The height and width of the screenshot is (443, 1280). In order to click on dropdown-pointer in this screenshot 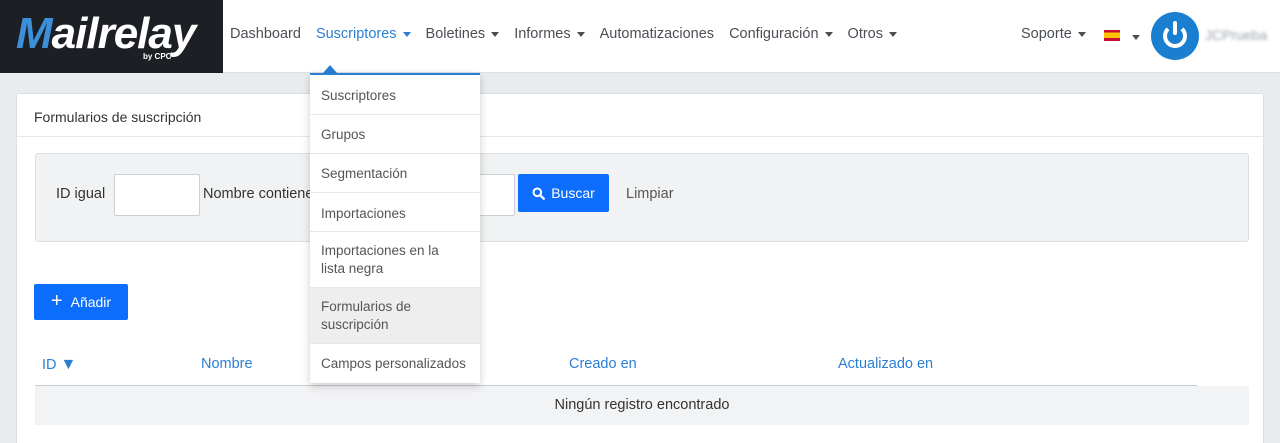, I will do `click(330, 69)`.